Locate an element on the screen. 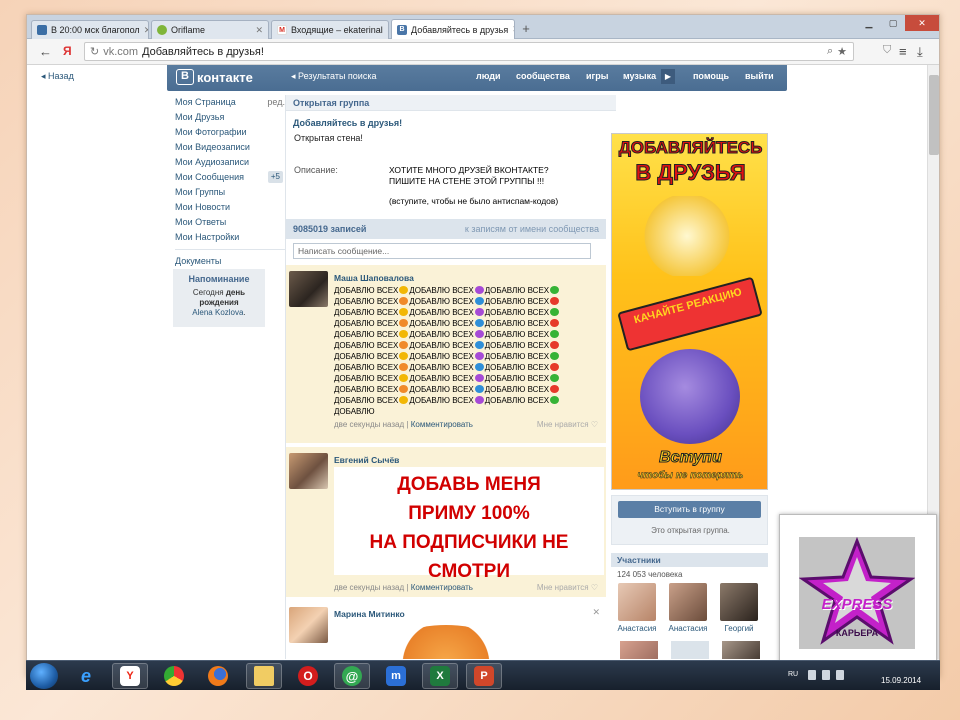  tab-favicon-icon is located at coordinates (162, 30).